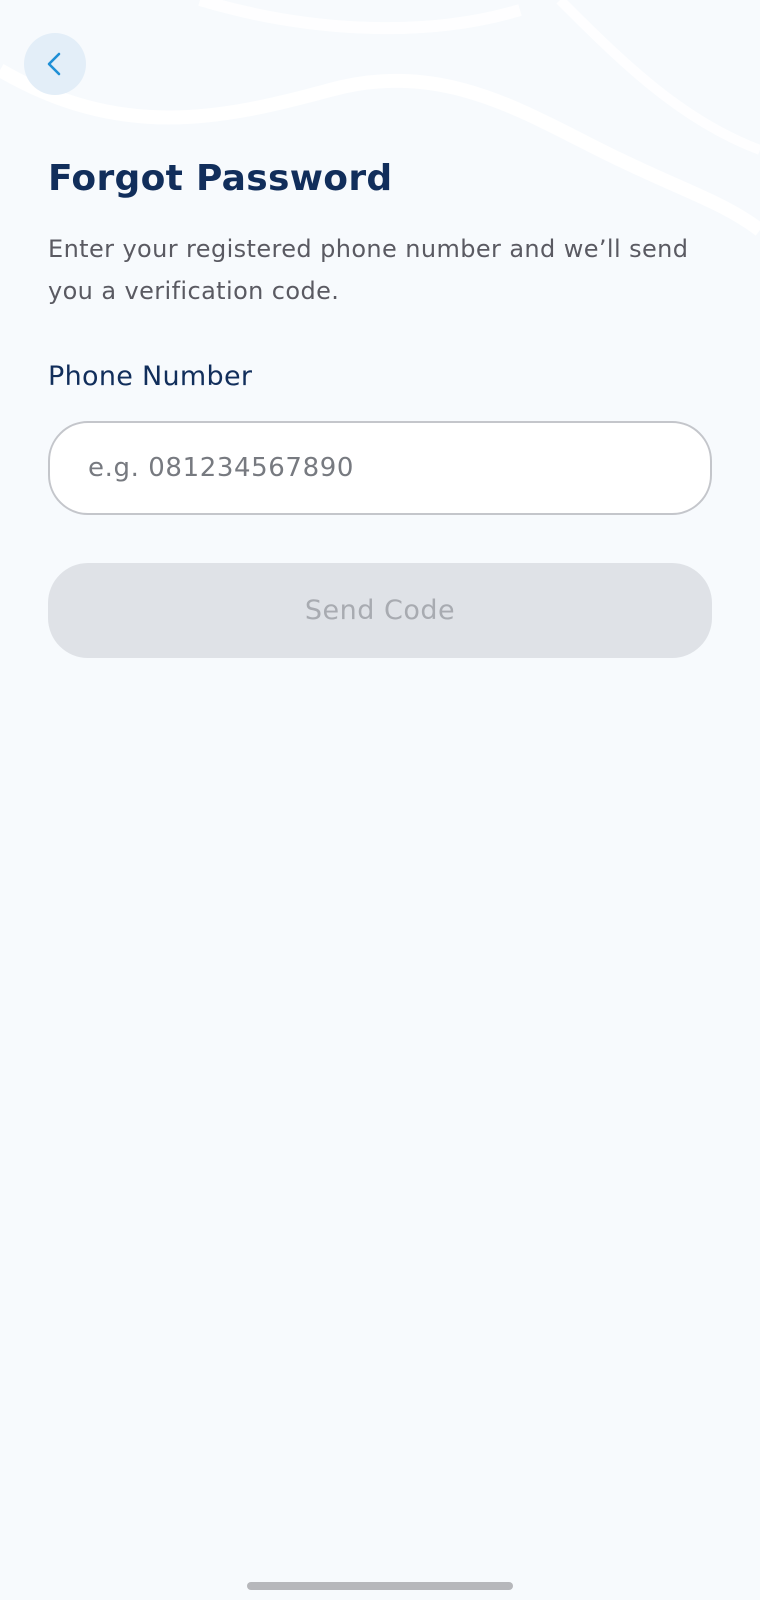 The width and height of the screenshot is (760, 1600). Describe the element at coordinates (380, 468) in the screenshot. I see `phone-number-input` at that location.